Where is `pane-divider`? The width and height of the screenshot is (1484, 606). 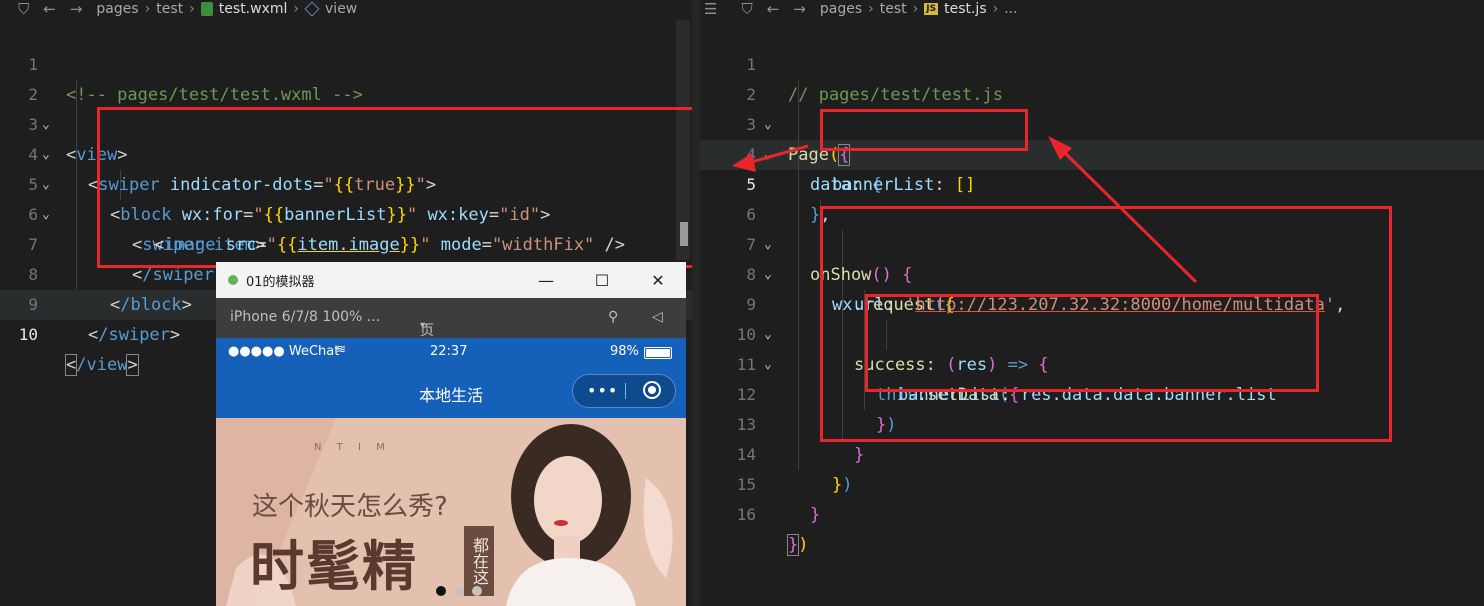
pane-divider is located at coordinates (696, 303).